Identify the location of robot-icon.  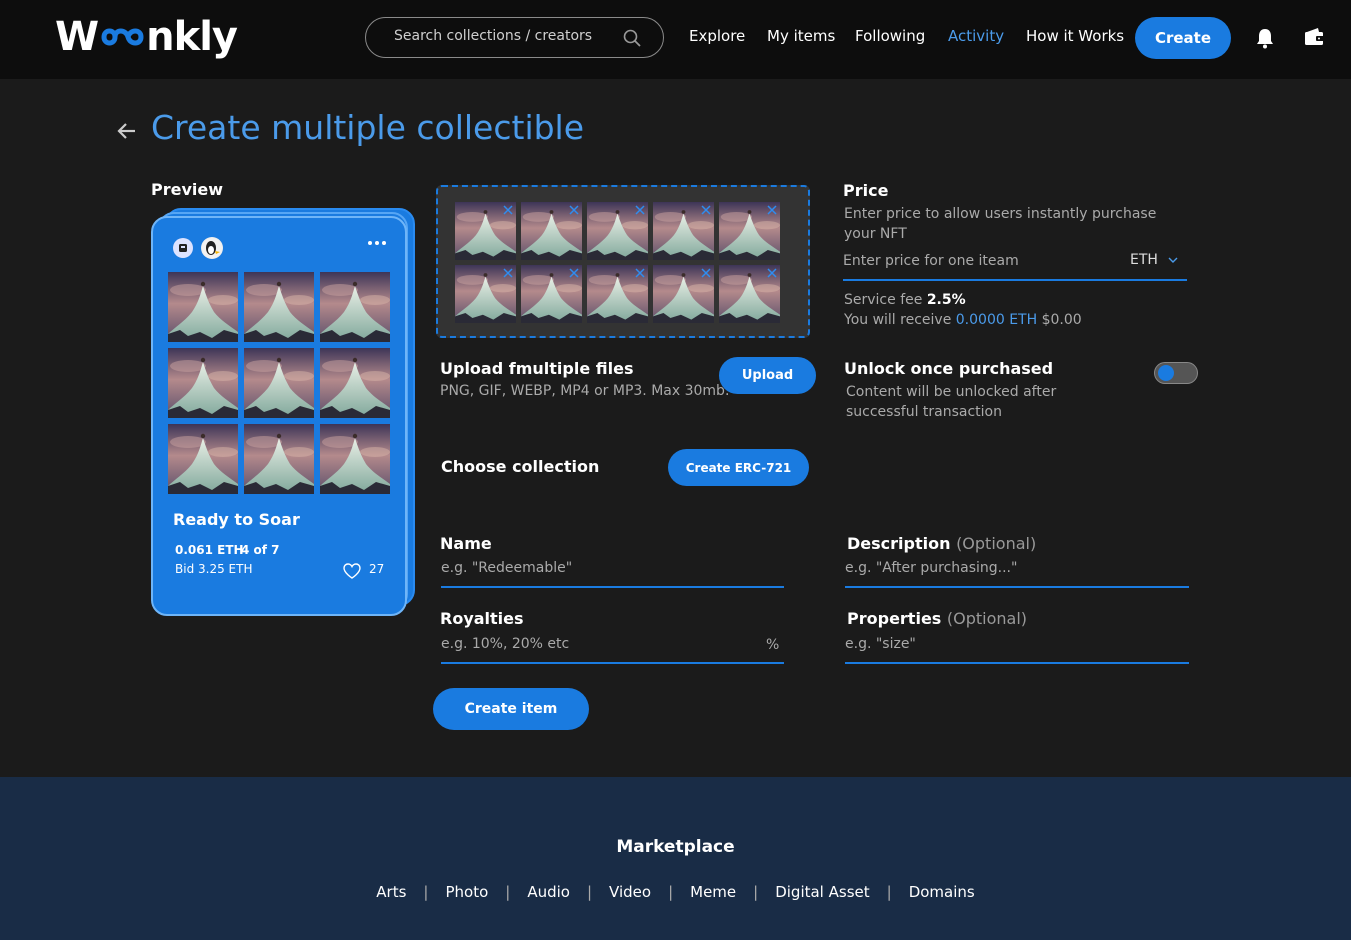
(183, 248).